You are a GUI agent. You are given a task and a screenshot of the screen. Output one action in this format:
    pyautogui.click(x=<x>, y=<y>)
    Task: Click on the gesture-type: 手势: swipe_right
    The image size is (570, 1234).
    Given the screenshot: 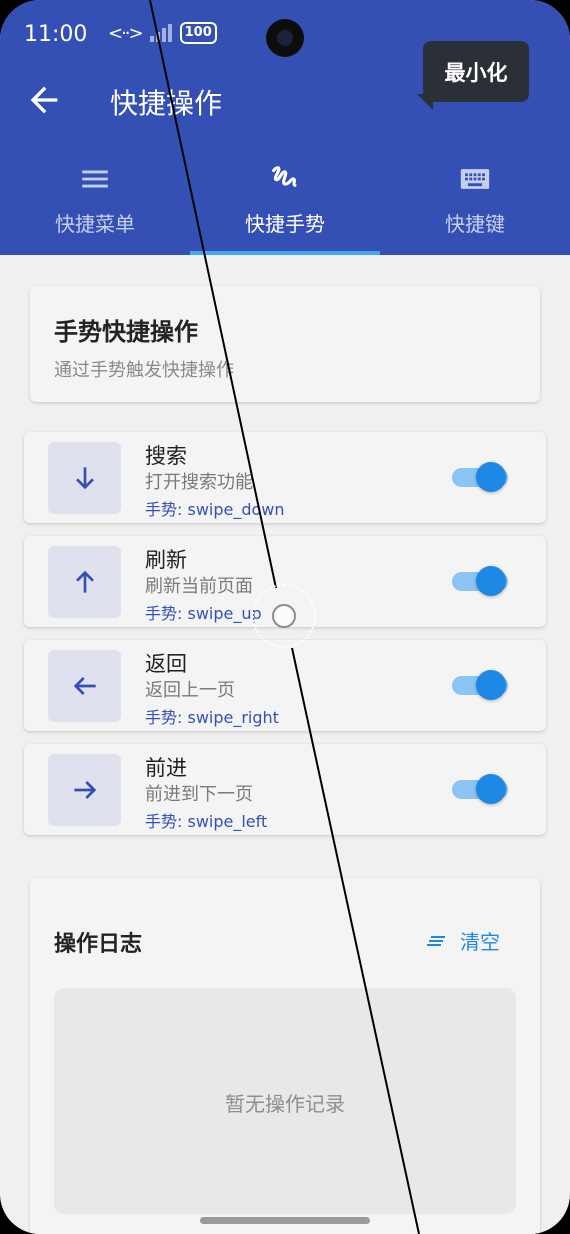 What is the action you would take?
    pyautogui.click(x=212, y=717)
    